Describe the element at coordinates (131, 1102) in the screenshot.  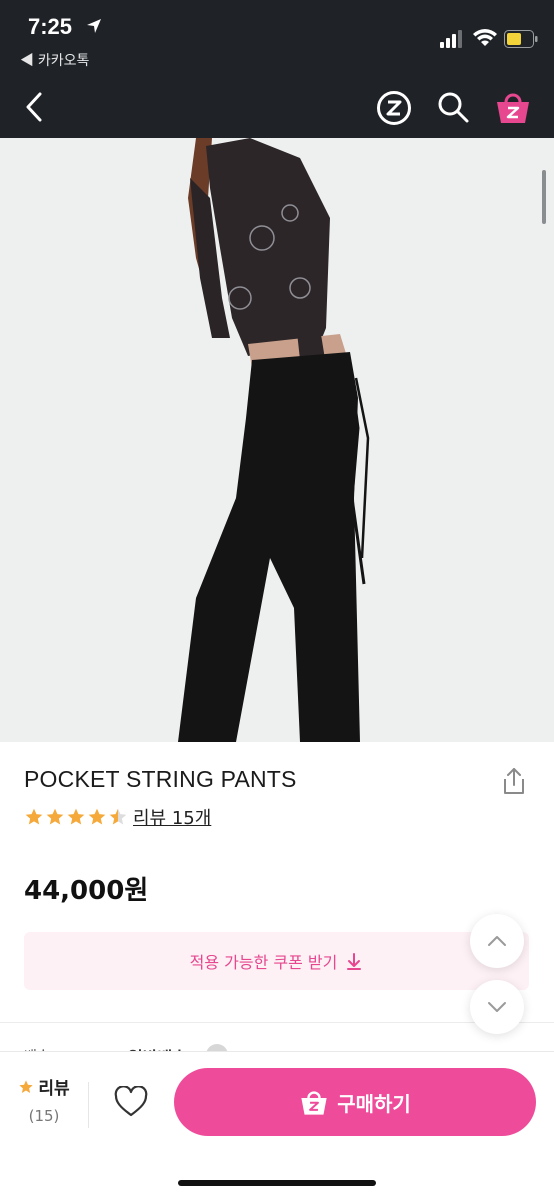
I see `heart-icon` at that location.